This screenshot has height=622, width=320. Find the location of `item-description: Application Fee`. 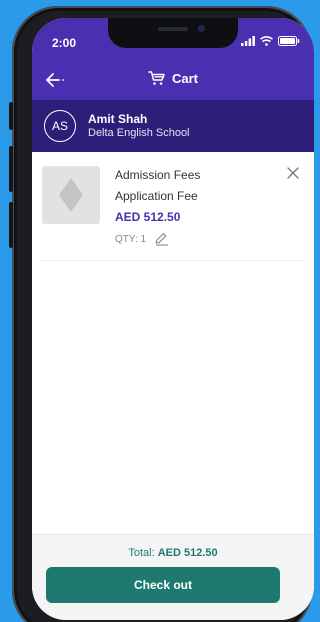

item-description: Application Fee is located at coordinates (156, 196).